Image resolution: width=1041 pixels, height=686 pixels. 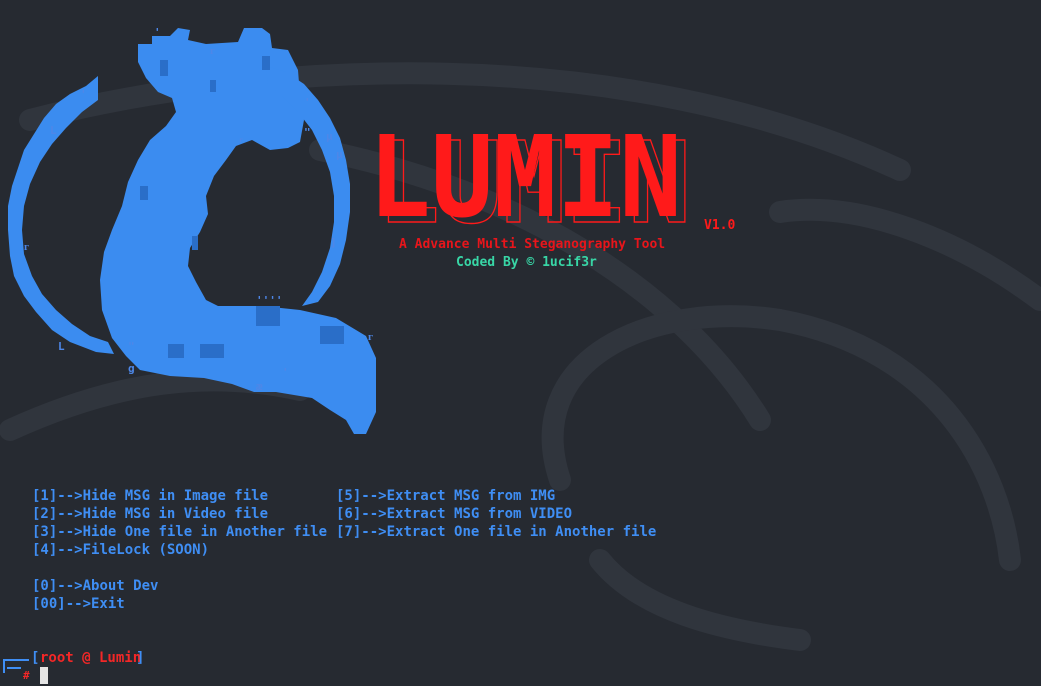 What do you see at coordinates (526, 262) in the screenshot?
I see `credit-line: Coded By © 1ucif3r` at bounding box center [526, 262].